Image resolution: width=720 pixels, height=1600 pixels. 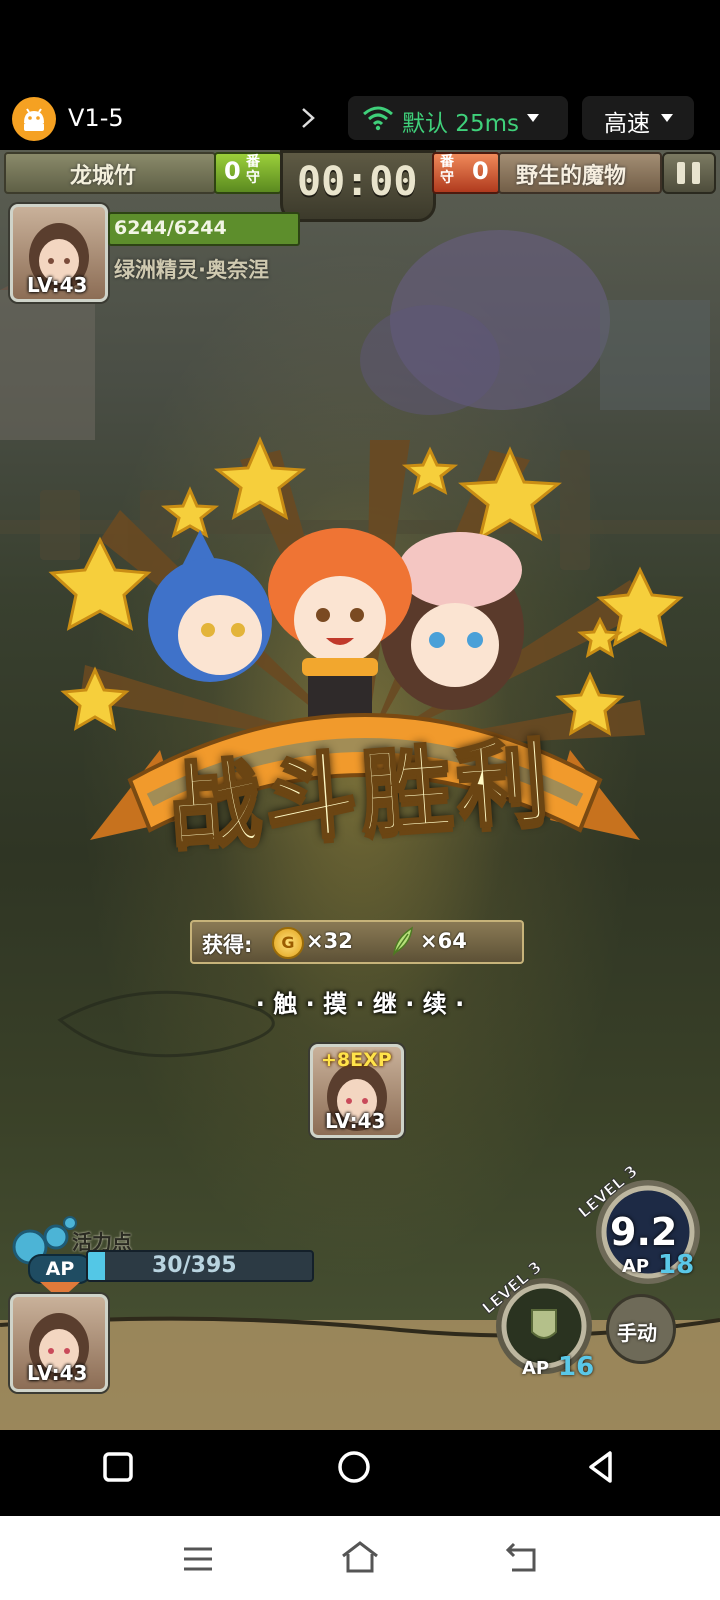 I want to click on feather-amount: ×64, so click(x=443, y=941).